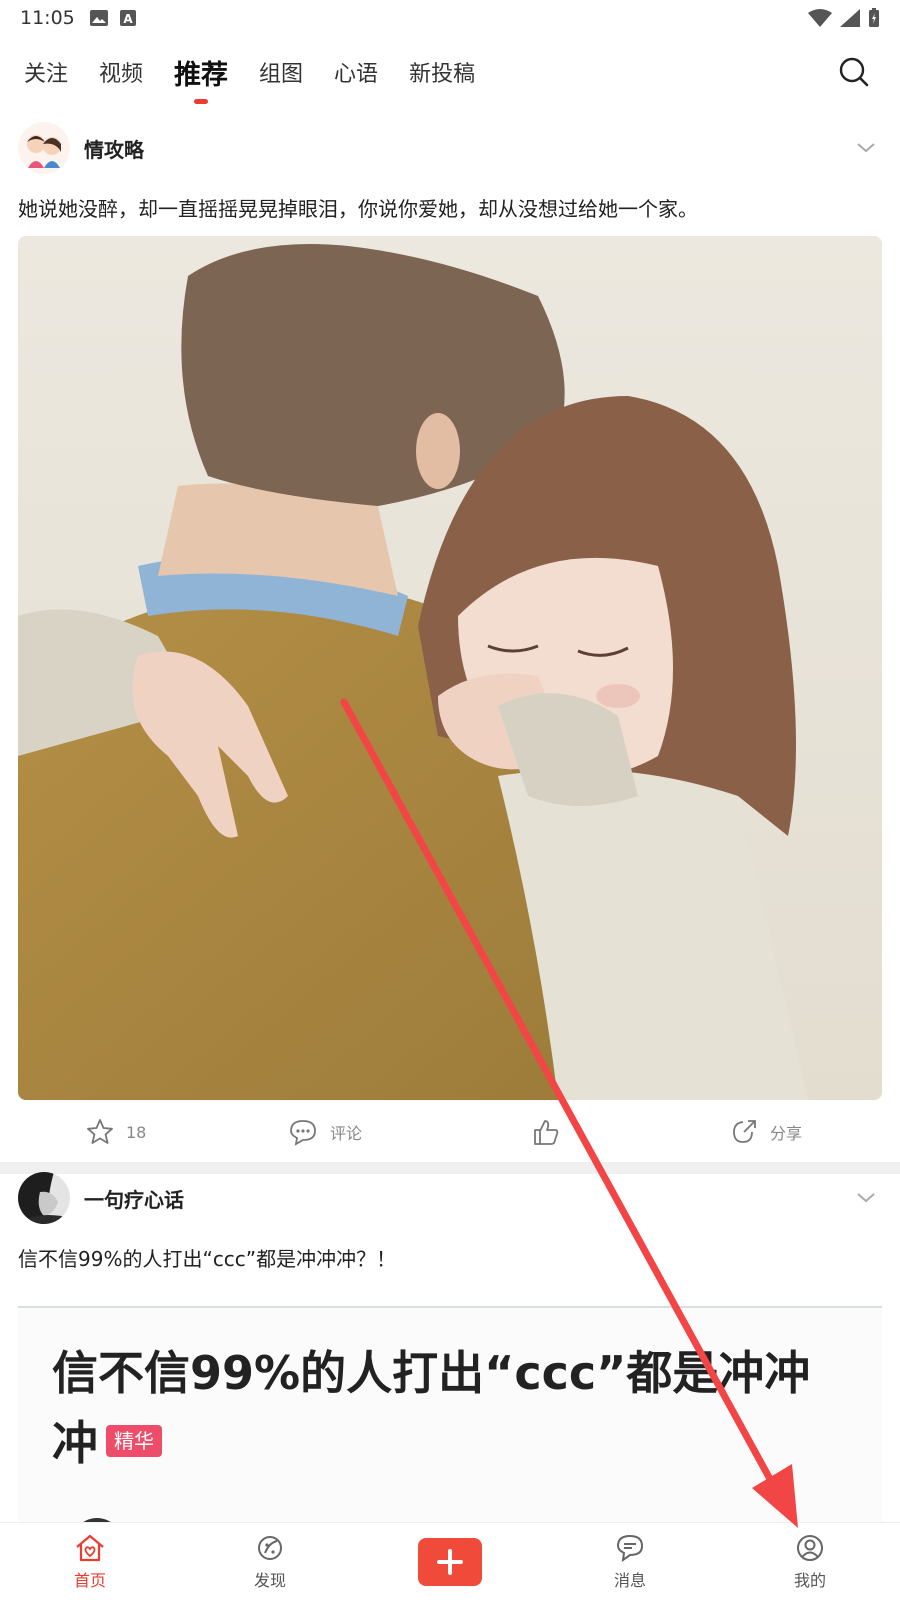 Image resolution: width=900 pixels, height=1600 pixels. Describe the element at coordinates (270, 1547) in the screenshot. I see `discover-icon` at that location.